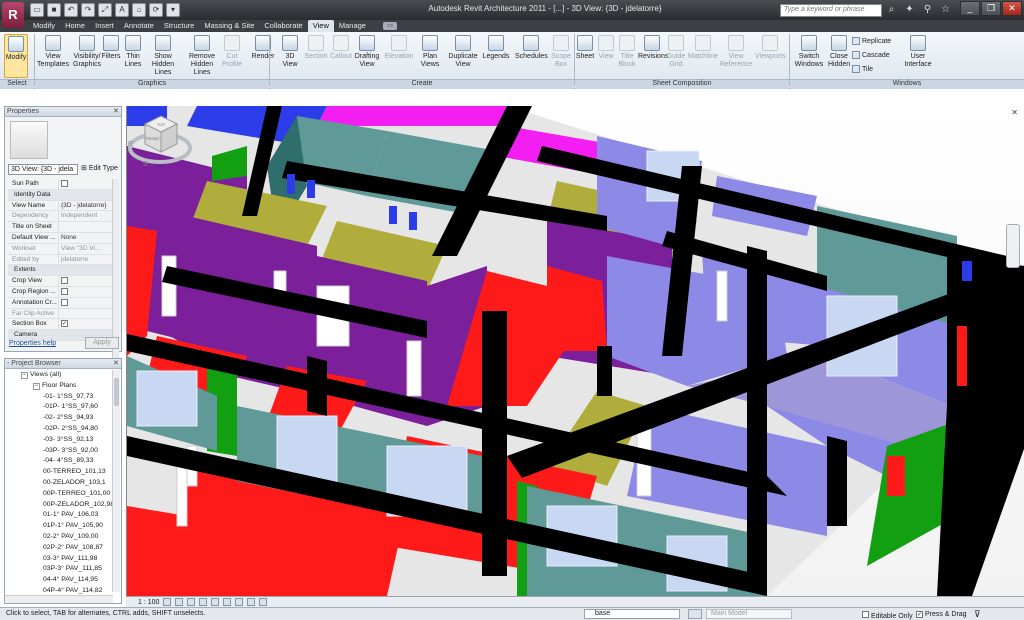 The image size is (1024, 620). Describe the element at coordinates (703, 56) in the screenshot. I see `matchline-button: Matchline` at that location.